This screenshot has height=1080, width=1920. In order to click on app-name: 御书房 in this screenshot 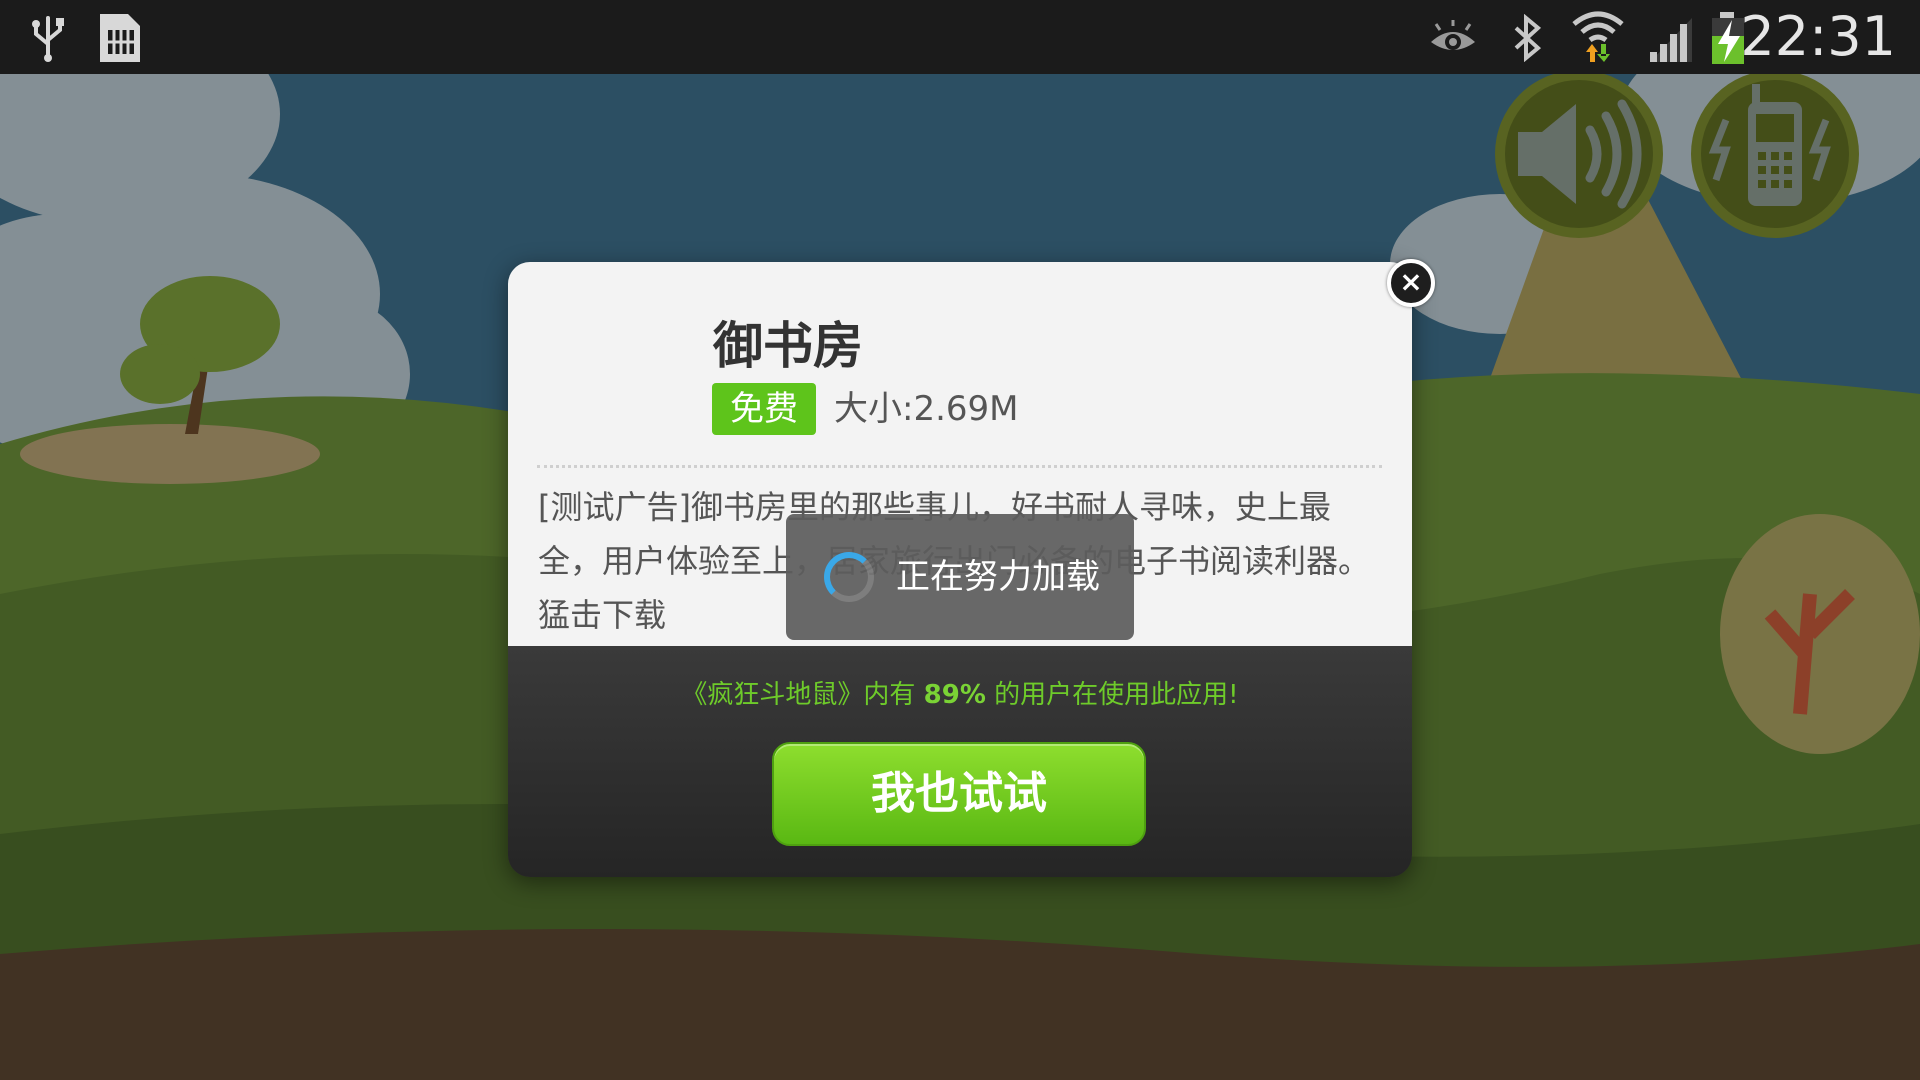, I will do `click(788, 346)`.